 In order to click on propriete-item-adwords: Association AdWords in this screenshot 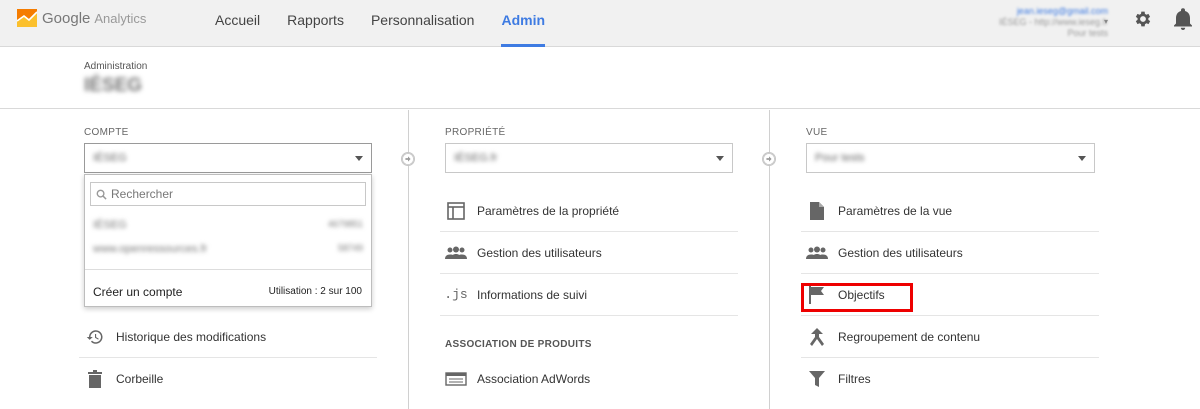, I will do `click(589, 379)`.